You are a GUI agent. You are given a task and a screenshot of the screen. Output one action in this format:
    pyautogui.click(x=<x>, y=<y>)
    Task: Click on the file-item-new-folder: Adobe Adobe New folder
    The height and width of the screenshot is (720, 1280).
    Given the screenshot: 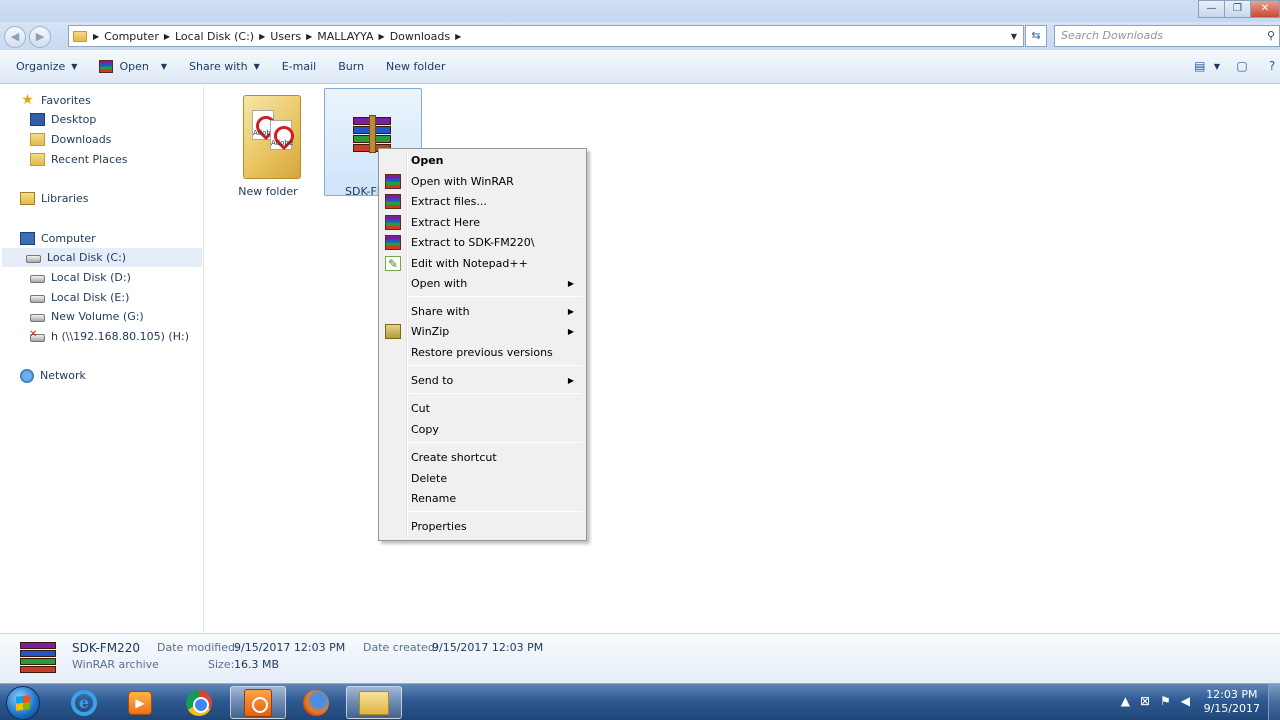 What is the action you would take?
    pyautogui.click(x=268, y=143)
    